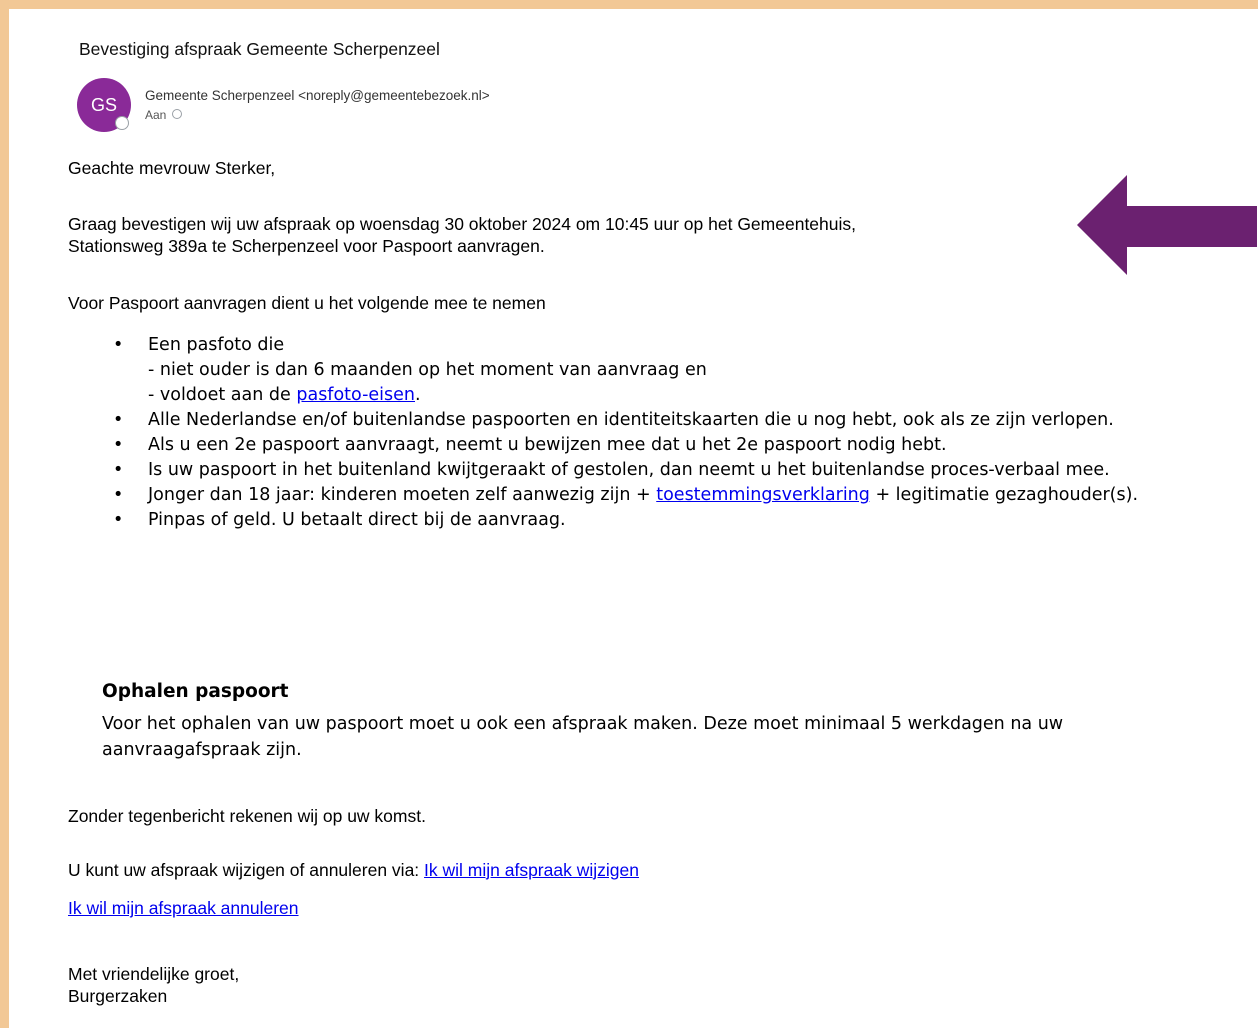 Image resolution: width=1258 pixels, height=1028 pixels. What do you see at coordinates (118, 996) in the screenshot?
I see `signature: Burgerzaken` at bounding box center [118, 996].